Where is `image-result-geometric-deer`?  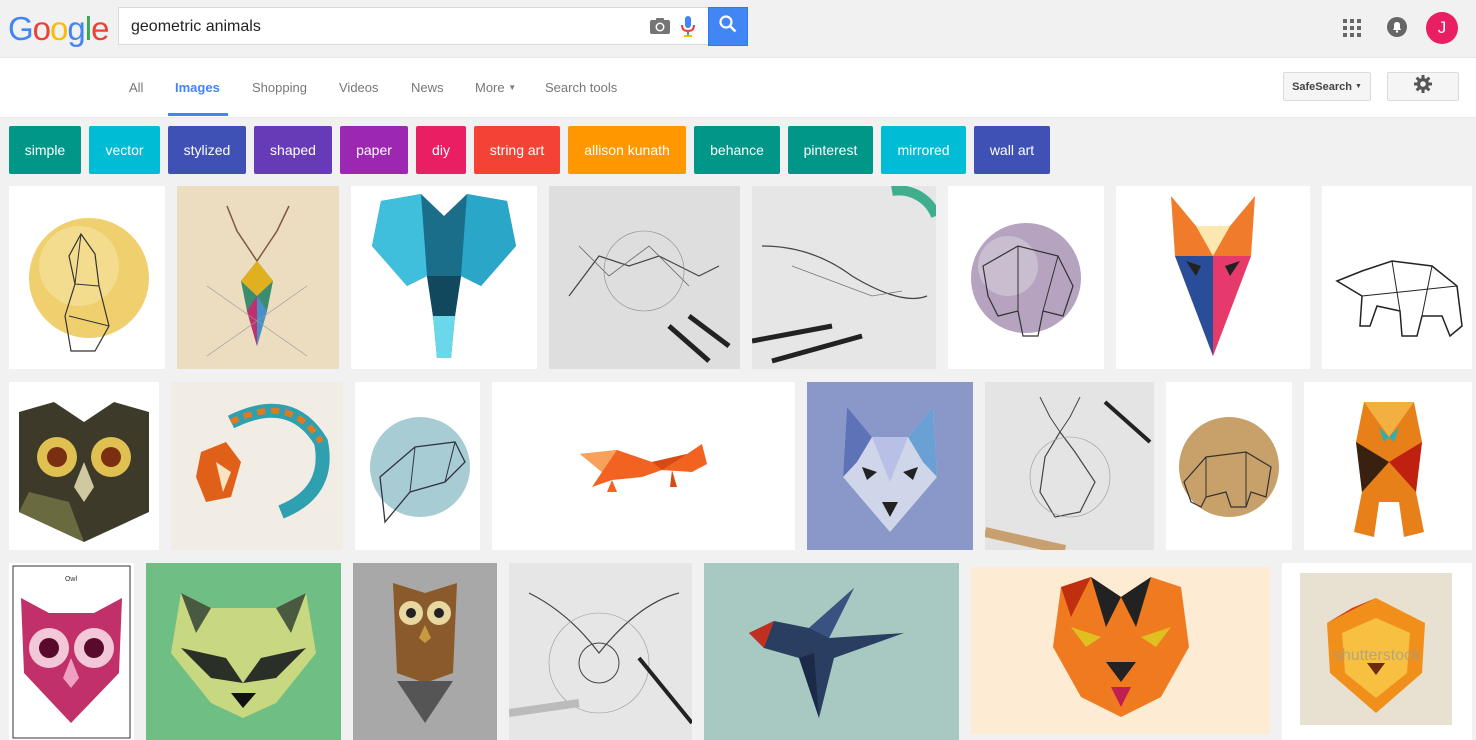 image-result-geometric-deer is located at coordinates (258, 277).